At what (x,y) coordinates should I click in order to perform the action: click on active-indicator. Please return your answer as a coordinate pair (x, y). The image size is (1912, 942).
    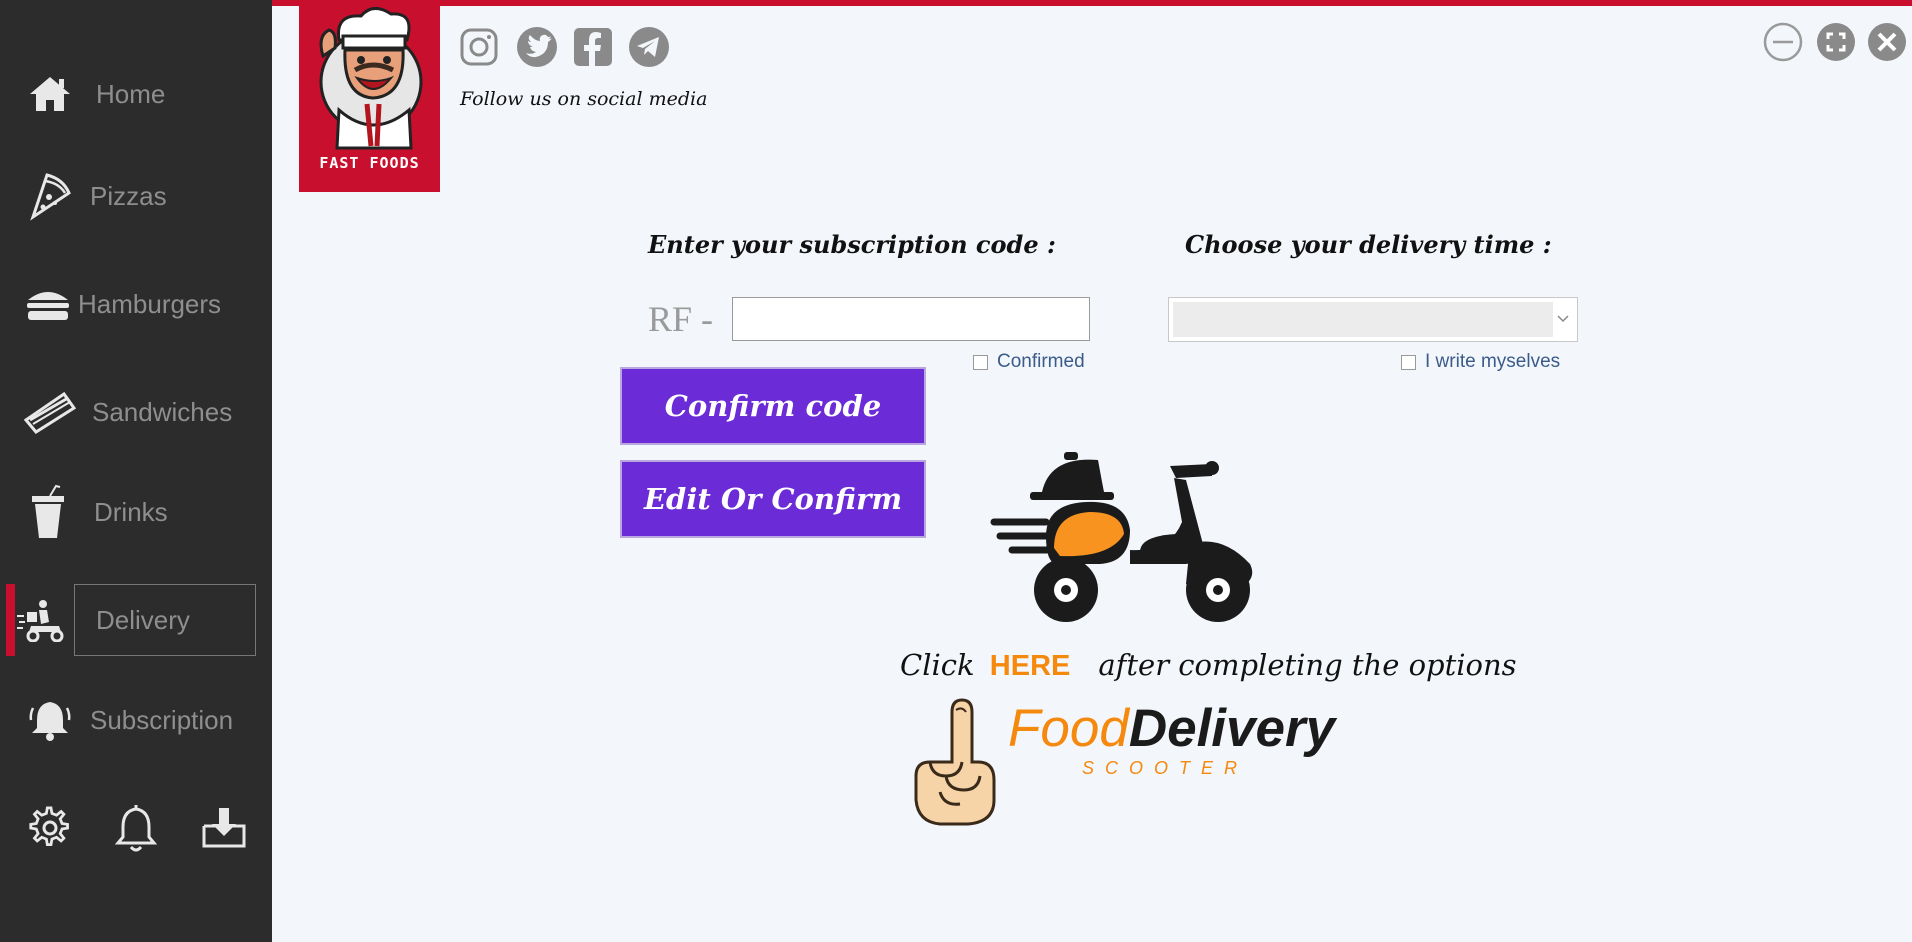
    Looking at the image, I should click on (10, 620).